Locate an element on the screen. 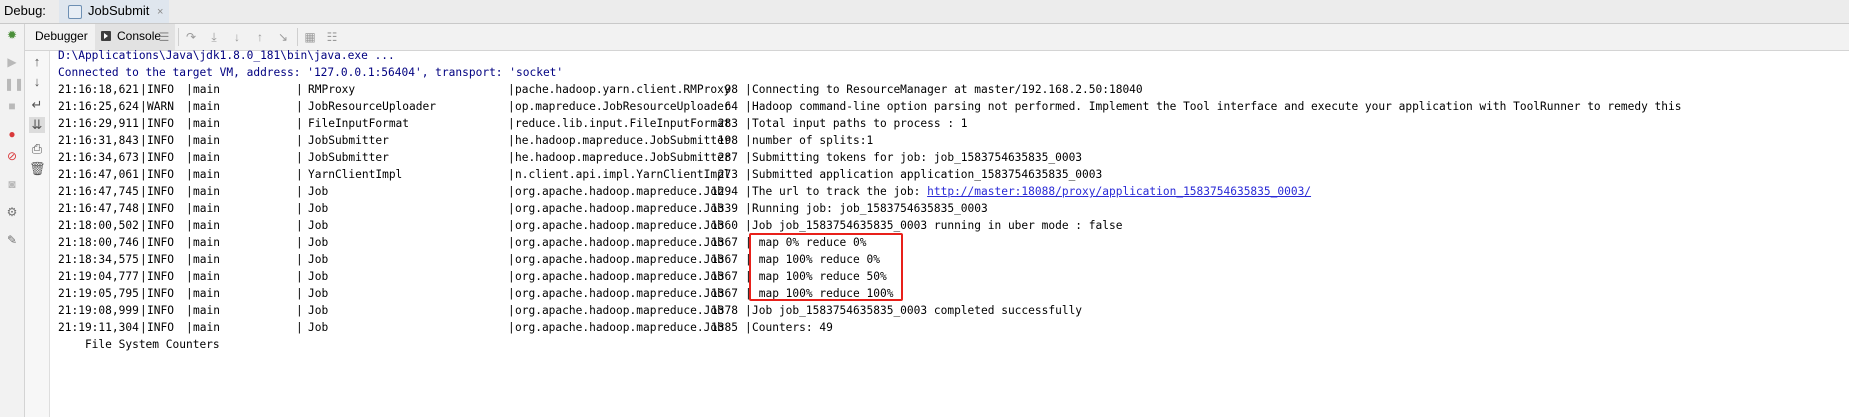 Image resolution: width=1849 pixels, height=417 pixels. run-config-icon is located at coordinates (75, 12).